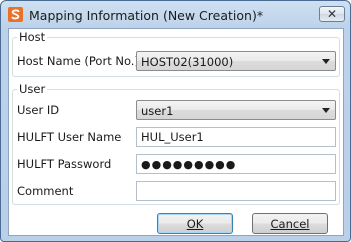 This screenshot has height=242, width=351. I want to click on close-button: ✕, so click(332, 14).